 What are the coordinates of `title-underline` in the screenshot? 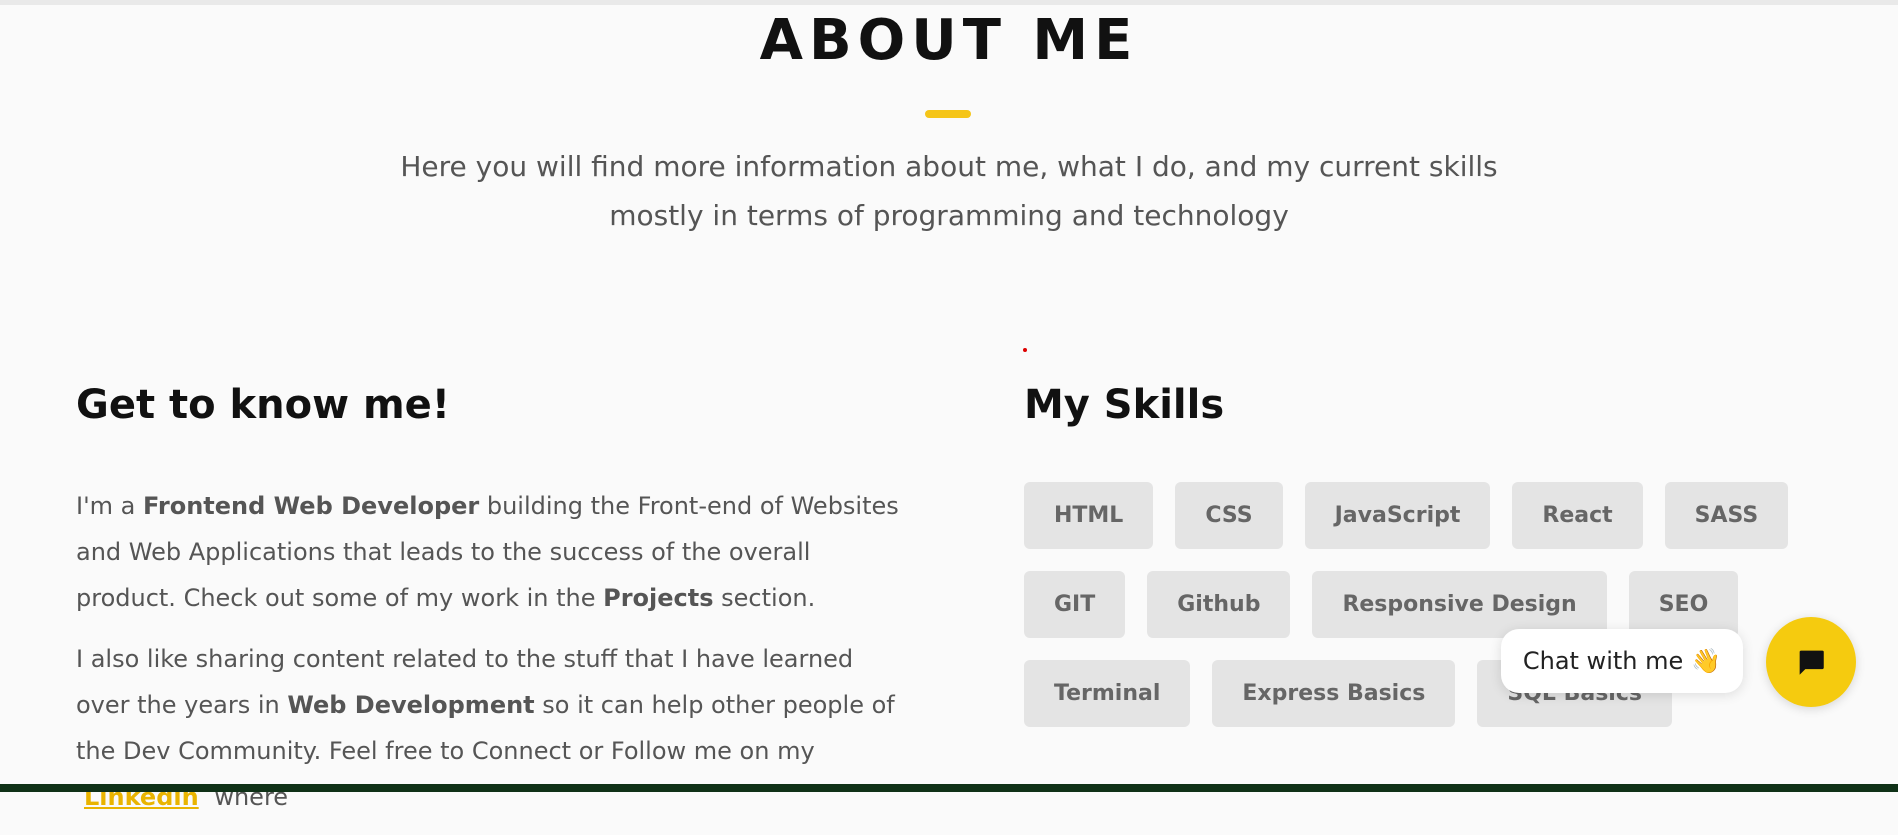 It's located at (948, 114).